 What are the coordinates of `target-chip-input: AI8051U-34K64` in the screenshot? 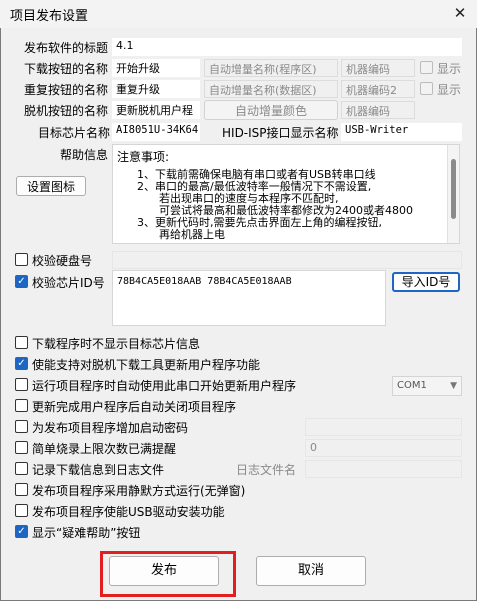 It's located at (156, 132).